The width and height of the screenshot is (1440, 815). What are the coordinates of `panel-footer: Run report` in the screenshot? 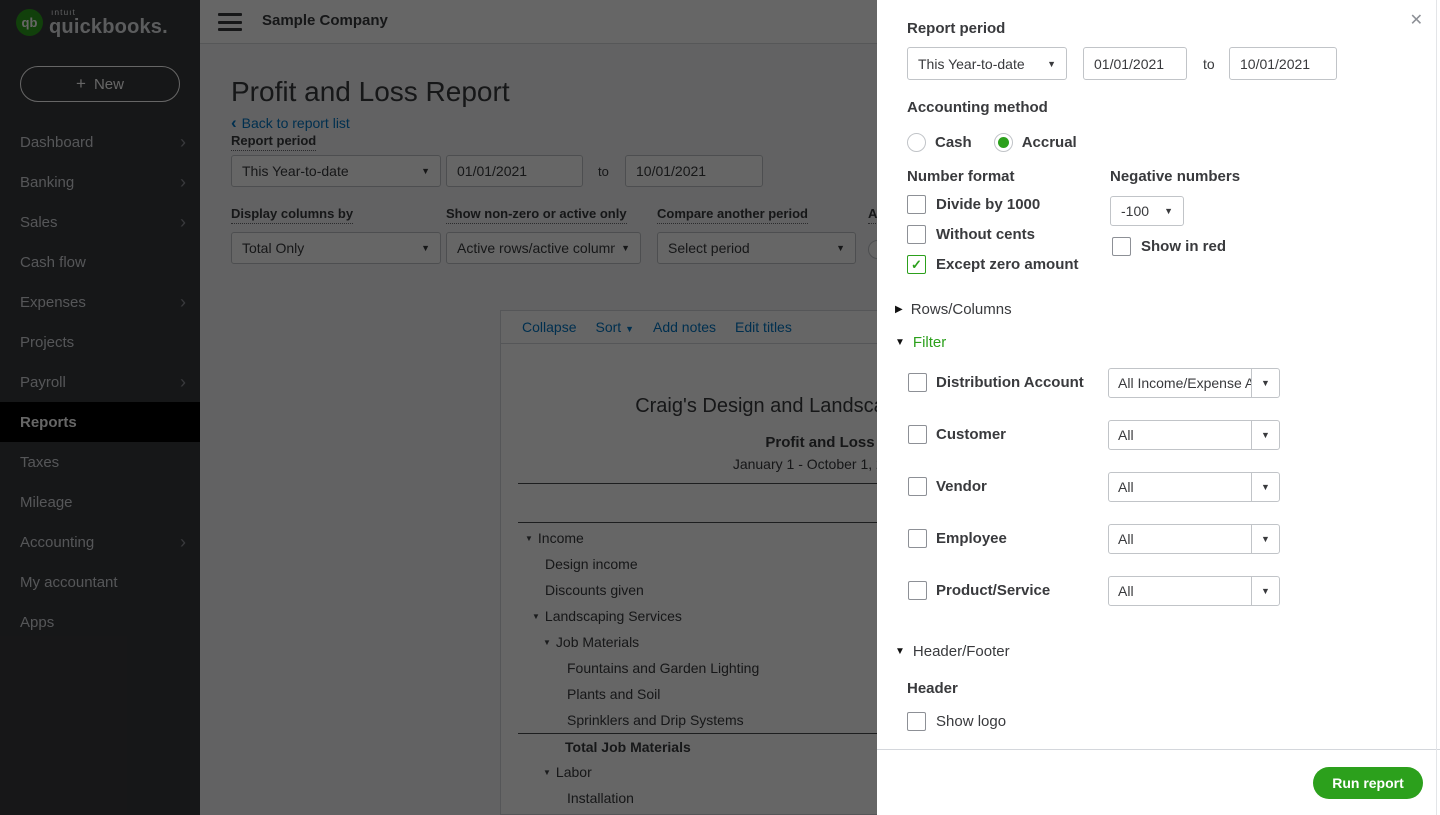 It's located at (1158, 782).